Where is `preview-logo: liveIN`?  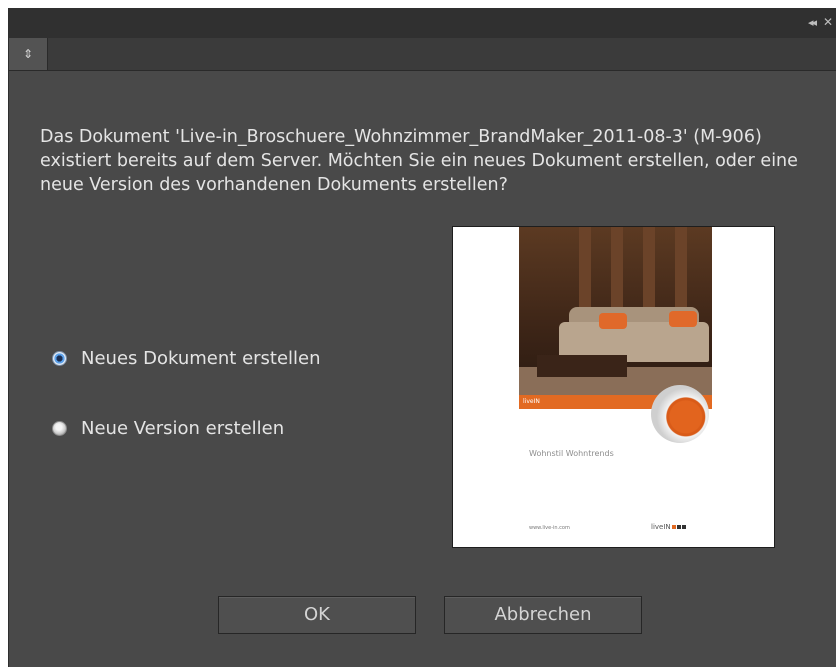 preview-logo: liveIN is located at coordinates (668, 527).